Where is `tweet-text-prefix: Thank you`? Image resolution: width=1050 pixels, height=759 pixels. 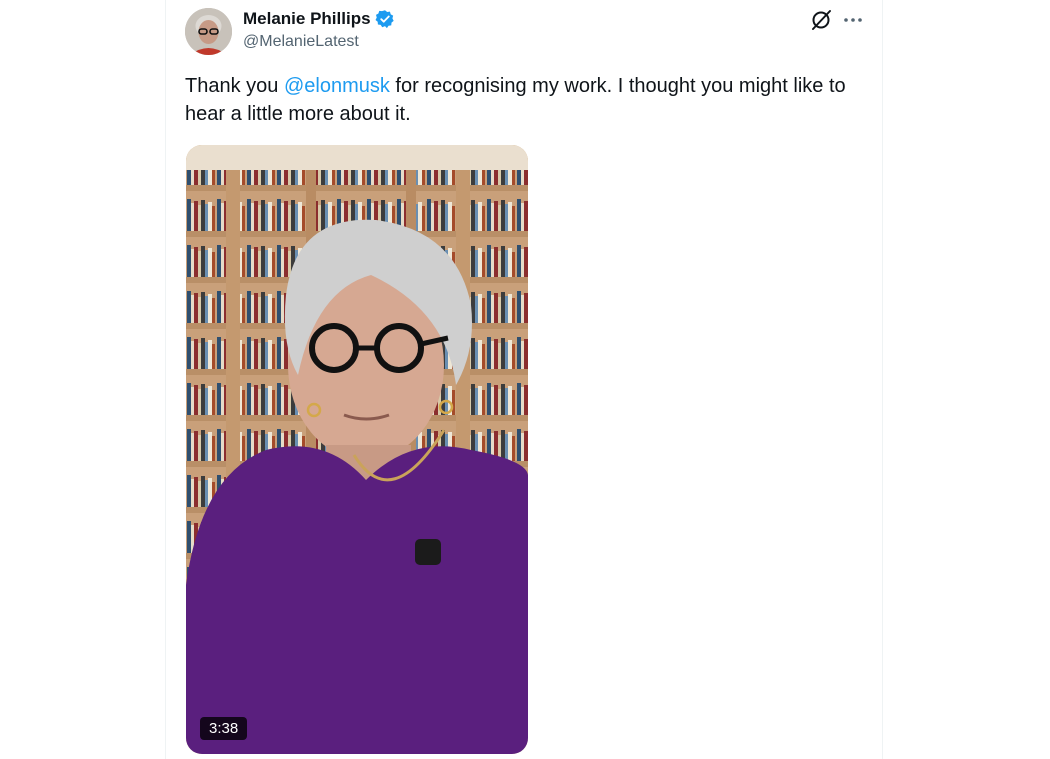
tweet-text-prefix: Thank you is located at coordinates (234, 86).